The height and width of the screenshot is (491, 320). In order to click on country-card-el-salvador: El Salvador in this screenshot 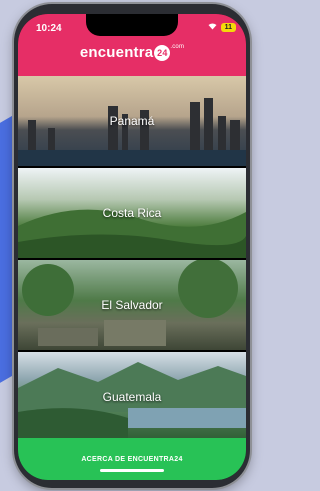, I will do `click(132, 305)`.